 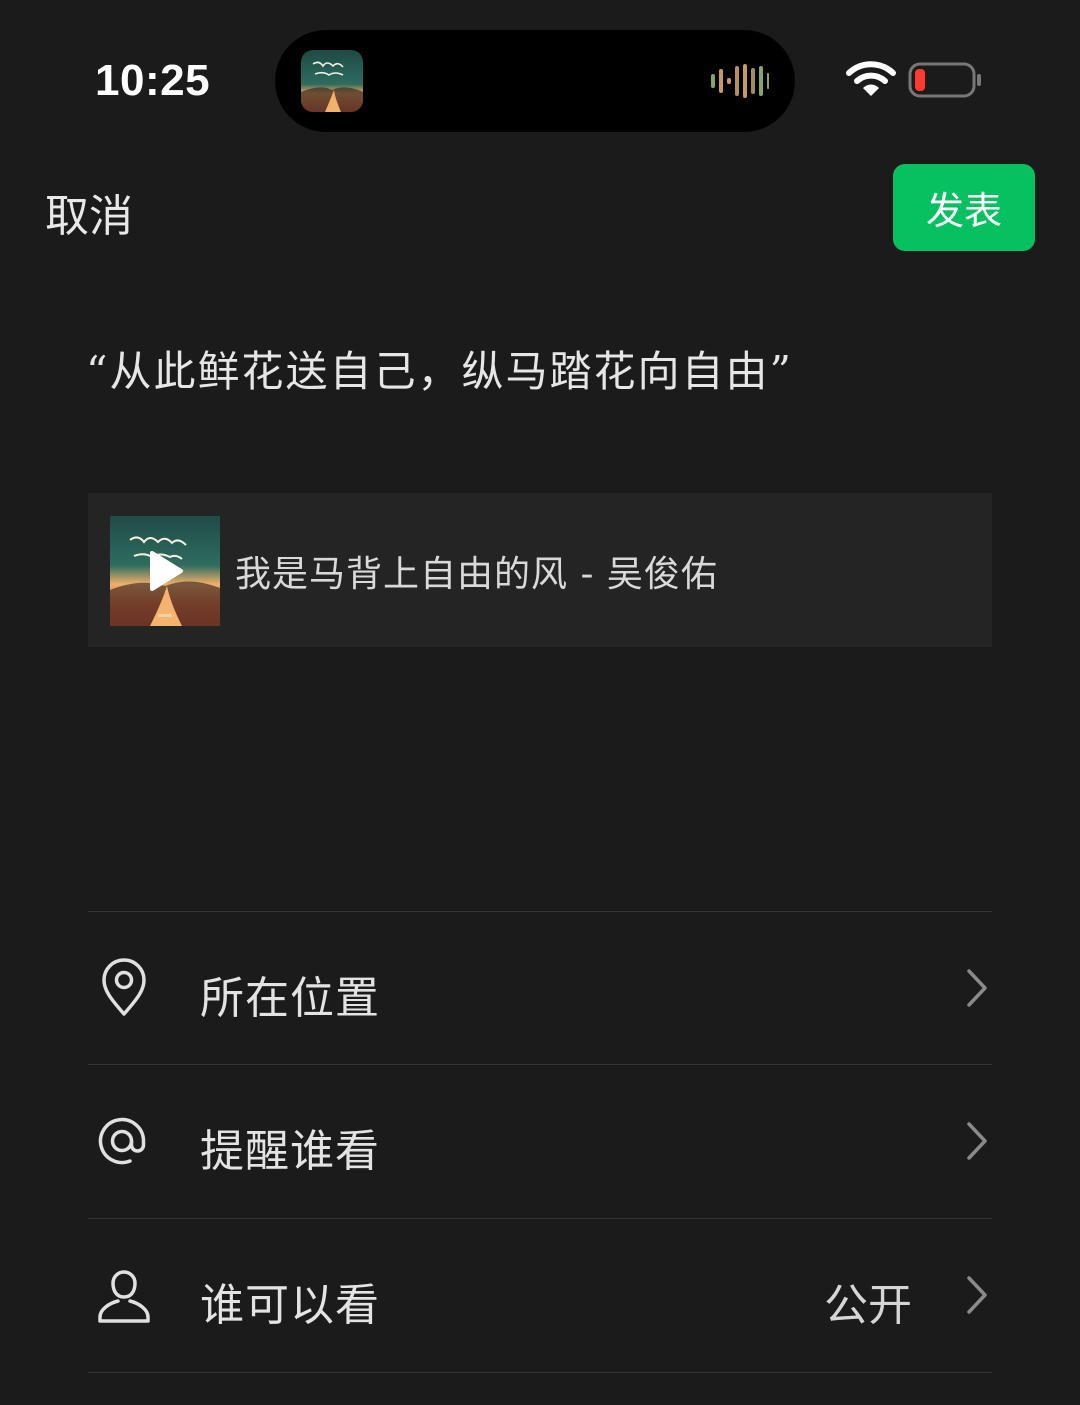 What do you see at coordinates (540, 1295) in the screenshot?
I see `menu-item-visibility: 谁可以看 公开` at bounding box center [540, 1295].